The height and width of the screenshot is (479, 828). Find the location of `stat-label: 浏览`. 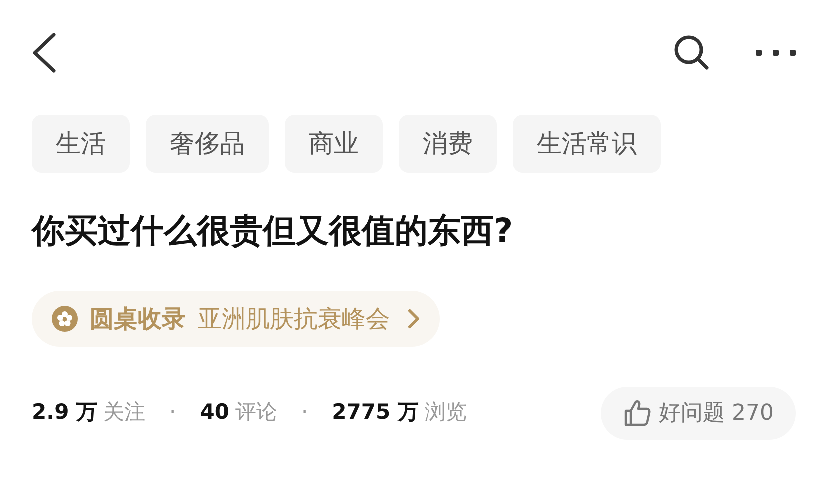

stat-label: 浏览 is located at coordinates (445, 412).